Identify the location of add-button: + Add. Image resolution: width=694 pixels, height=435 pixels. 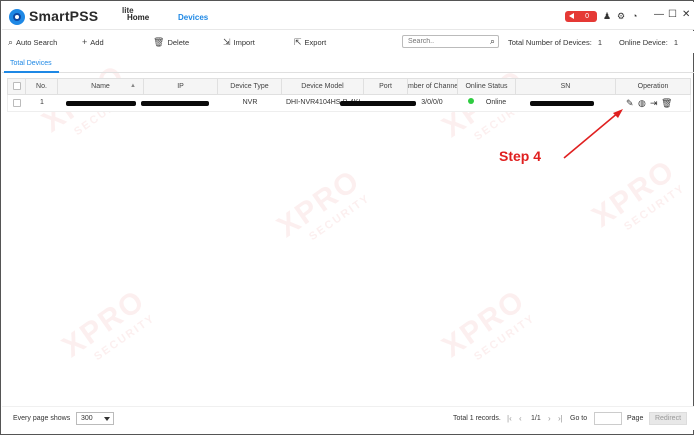
(93, 42).